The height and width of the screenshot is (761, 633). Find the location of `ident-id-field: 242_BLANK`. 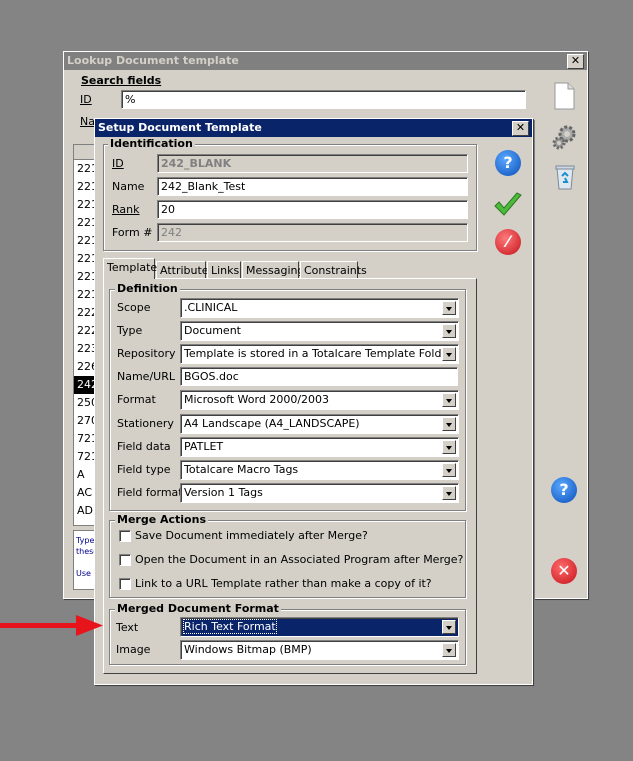

ident-id-field: 242_BLANK is located at coordinates (312, 163).